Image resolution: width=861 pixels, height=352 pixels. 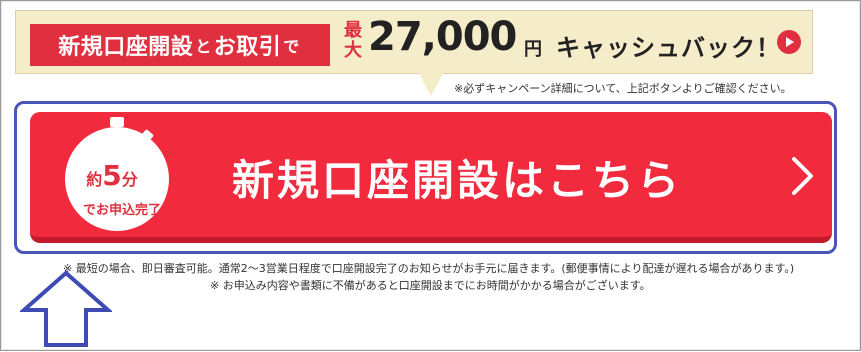 What do you see at coordinates (121, 210) in the screenshot?
I see `badge-complete-text: でお申込完了` at bounding box center [121, 210].